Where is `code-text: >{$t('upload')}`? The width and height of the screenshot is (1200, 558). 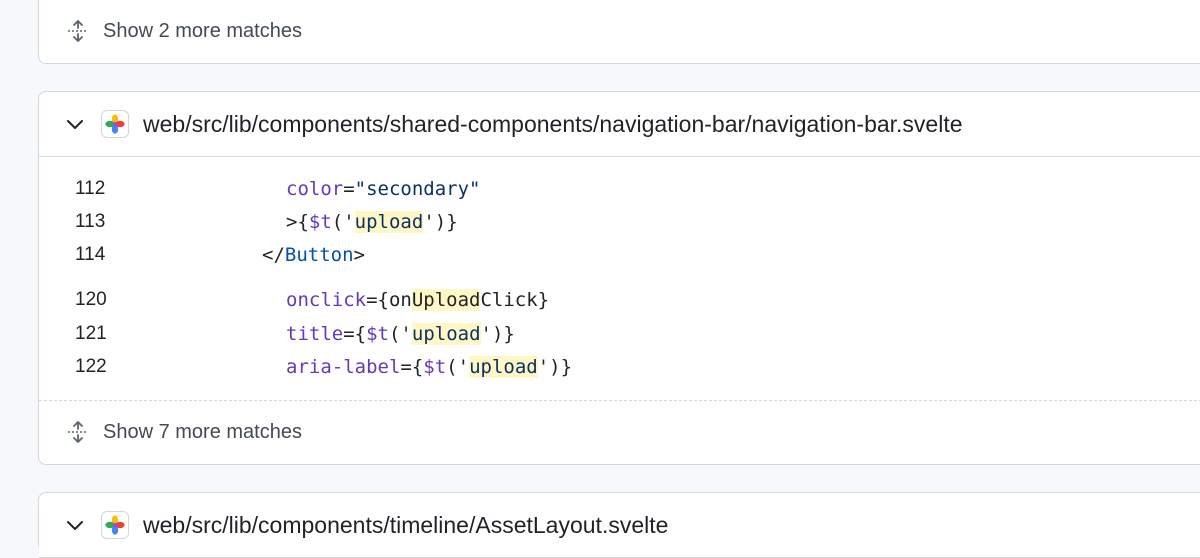 code-text: >{$t('upload')} is located at coordinates (372, 221).